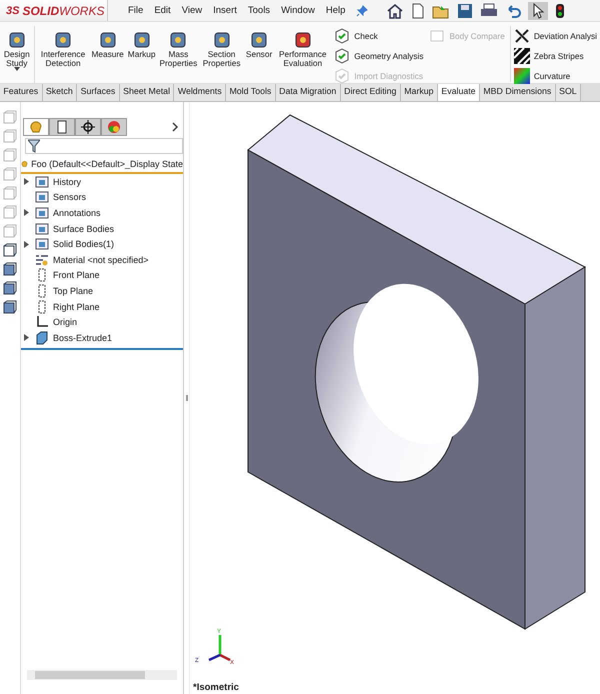 The width and height of the screenshot is (600, 694). What do you see at coordinates (555, 36) in the screenshot?
I see `ribbon-tool: Deviation Analysi` at bounding box center [555, 36].